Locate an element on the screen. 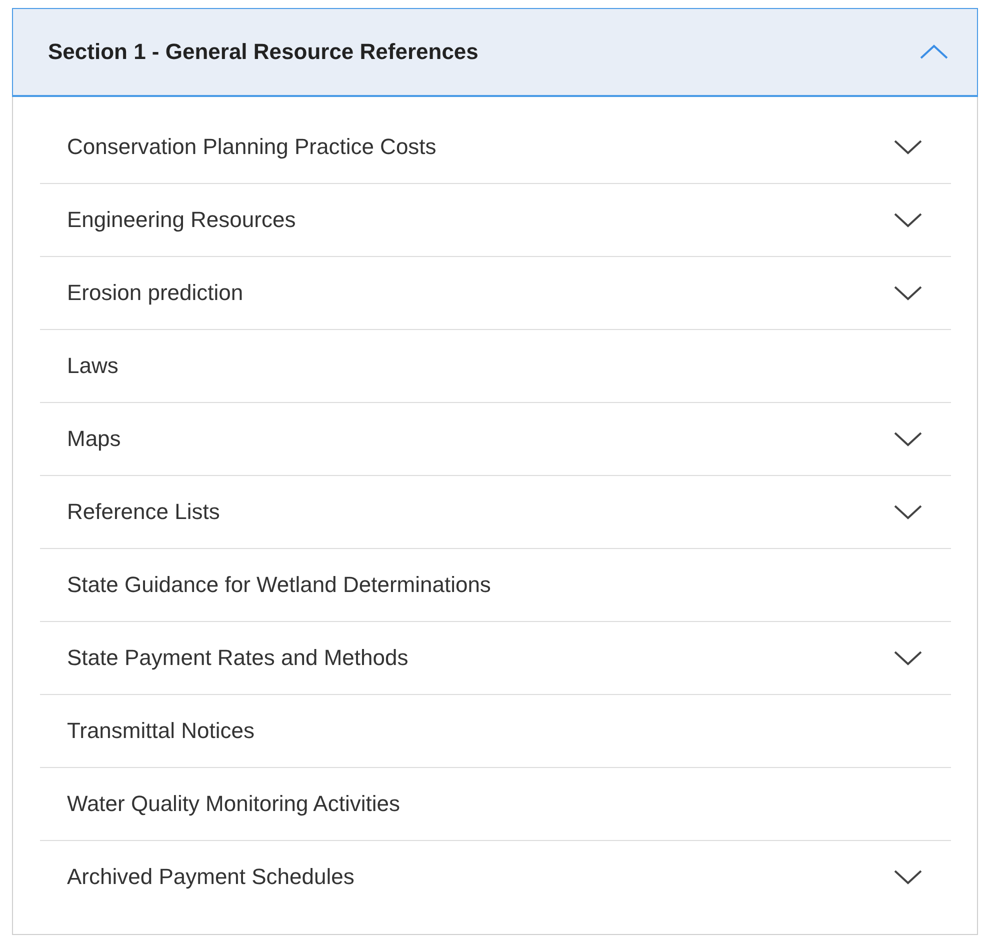 The width and height of the screenshot is (983, 945). list-item: Maps is located at coordinates (495, 439).